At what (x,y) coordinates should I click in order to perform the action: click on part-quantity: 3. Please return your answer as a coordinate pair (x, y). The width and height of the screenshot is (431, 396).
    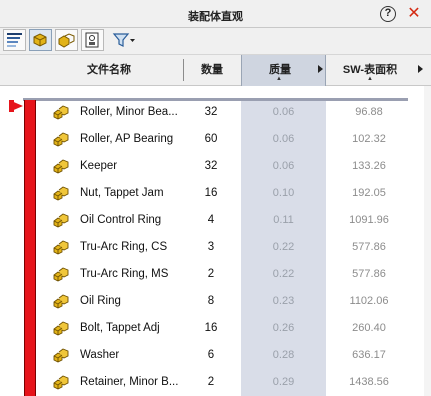
    Looking at the image, I should click on (211, 247).